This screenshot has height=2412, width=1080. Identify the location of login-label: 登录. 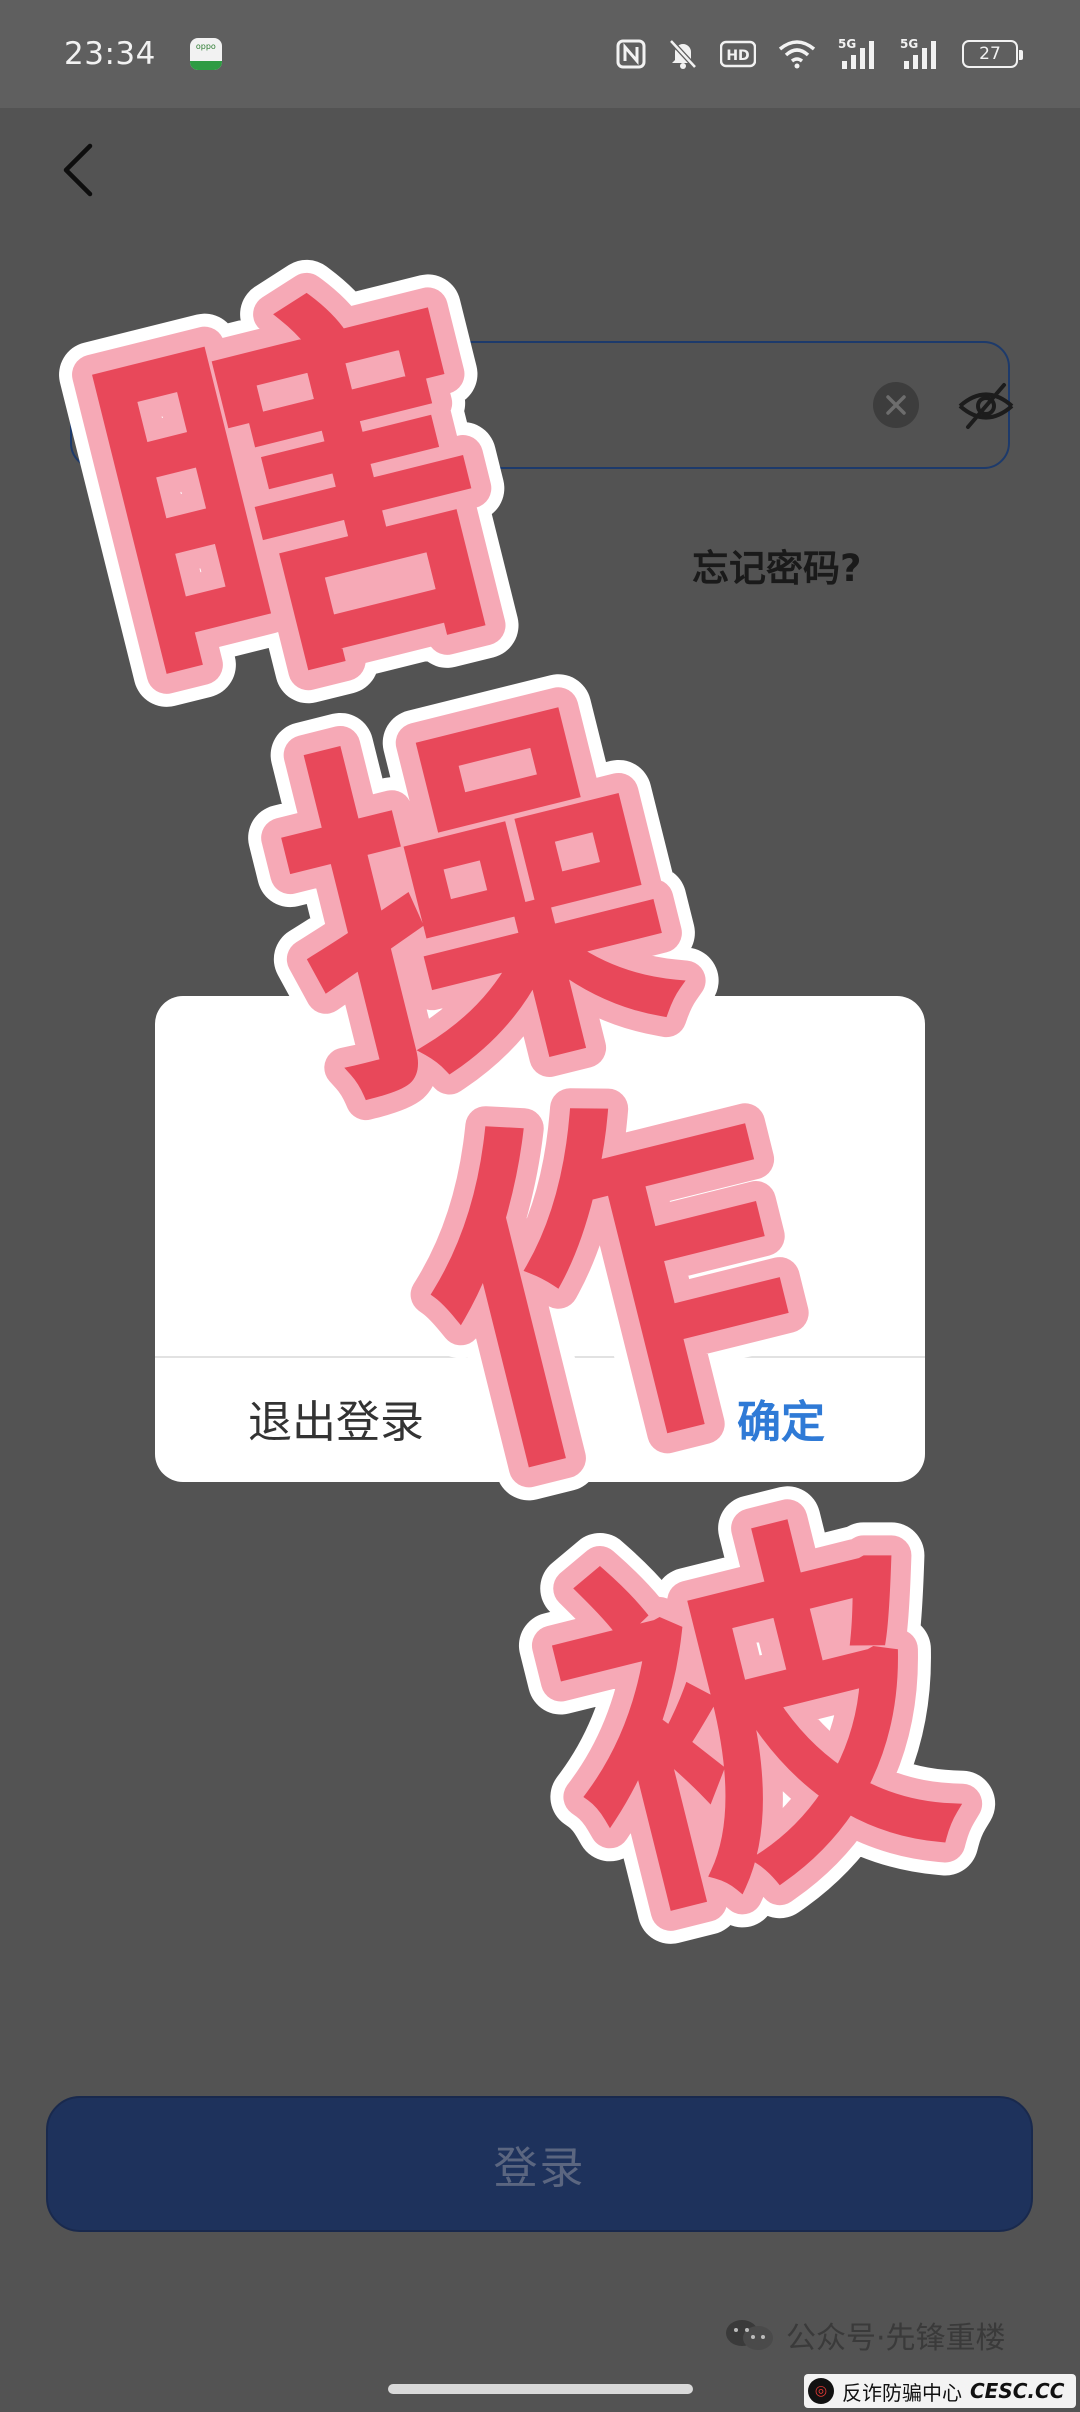
(539, 2168).